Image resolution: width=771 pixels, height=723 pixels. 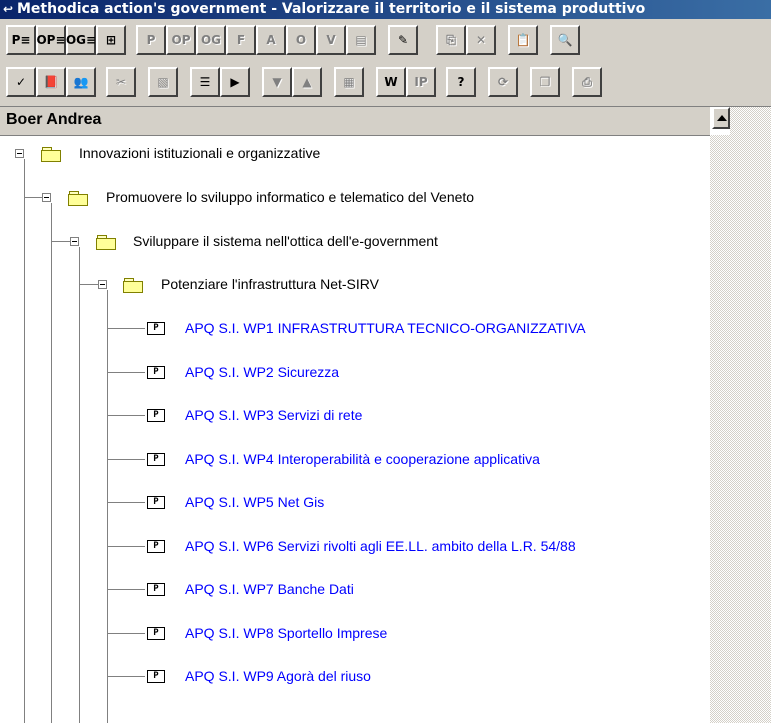 I want to click on move-down-button: ▼, so click(x=277, y=82).